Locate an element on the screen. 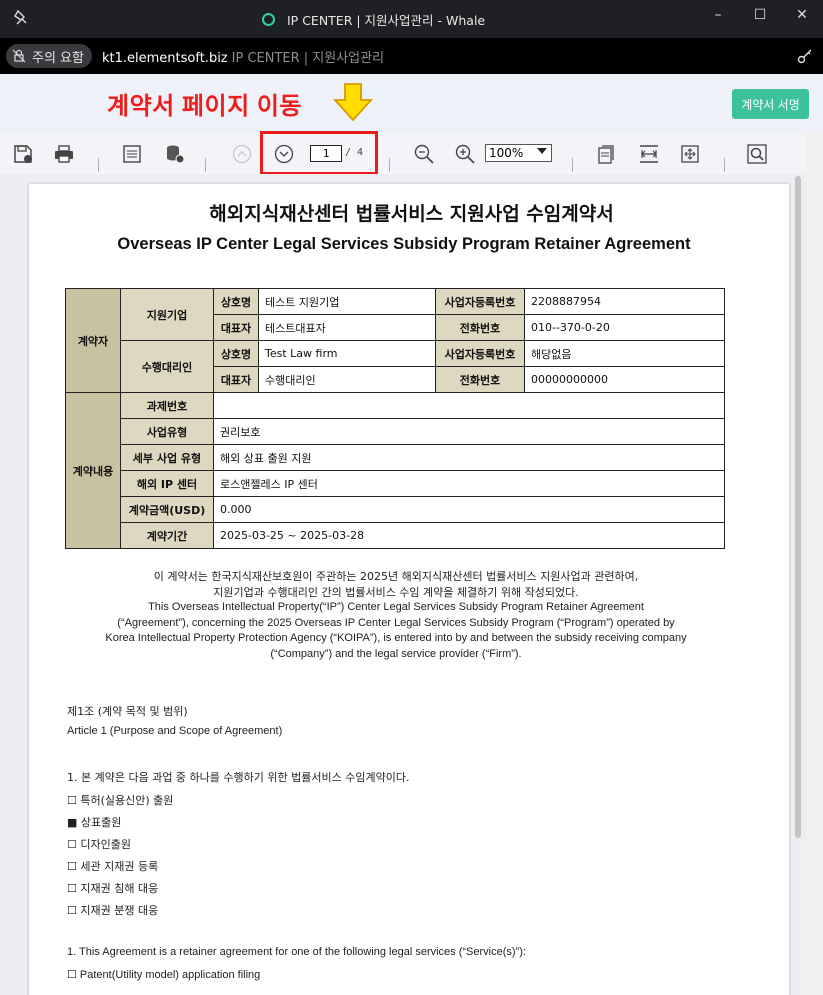 This screenshot has height=995, width=823. contract-row-label: 해외 IP 센터 is located at coordinates (167, 483).